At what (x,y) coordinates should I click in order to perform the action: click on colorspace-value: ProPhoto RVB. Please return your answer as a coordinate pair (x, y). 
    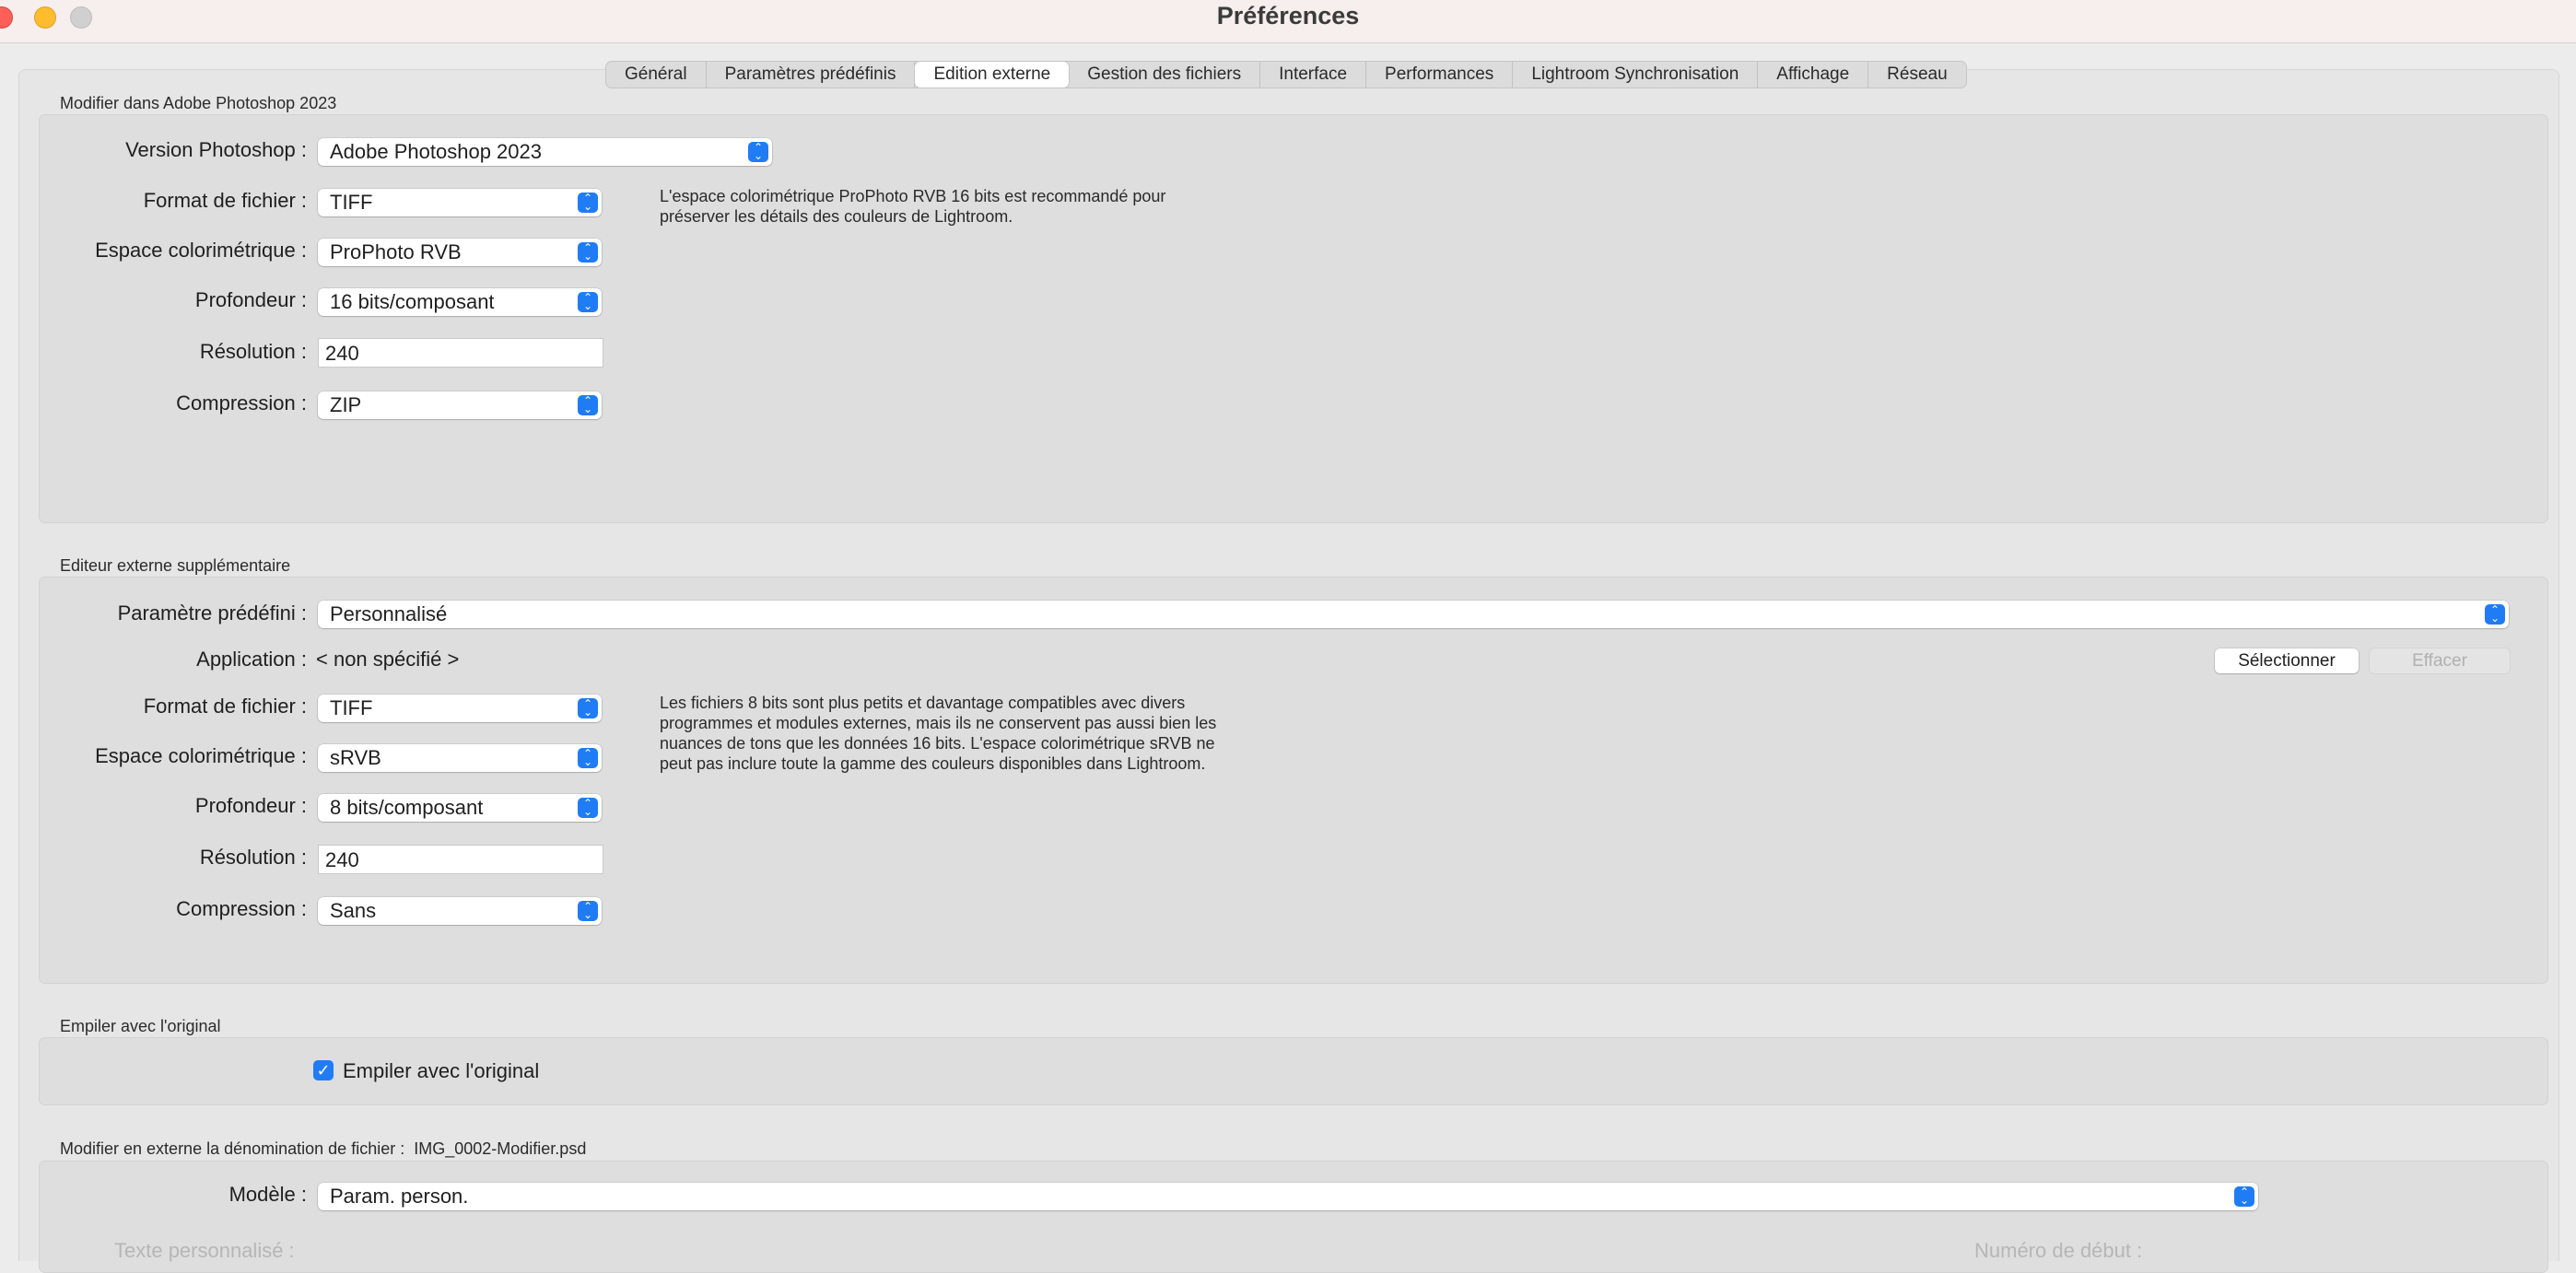
    Looking at the image, I should click on (396, 251).